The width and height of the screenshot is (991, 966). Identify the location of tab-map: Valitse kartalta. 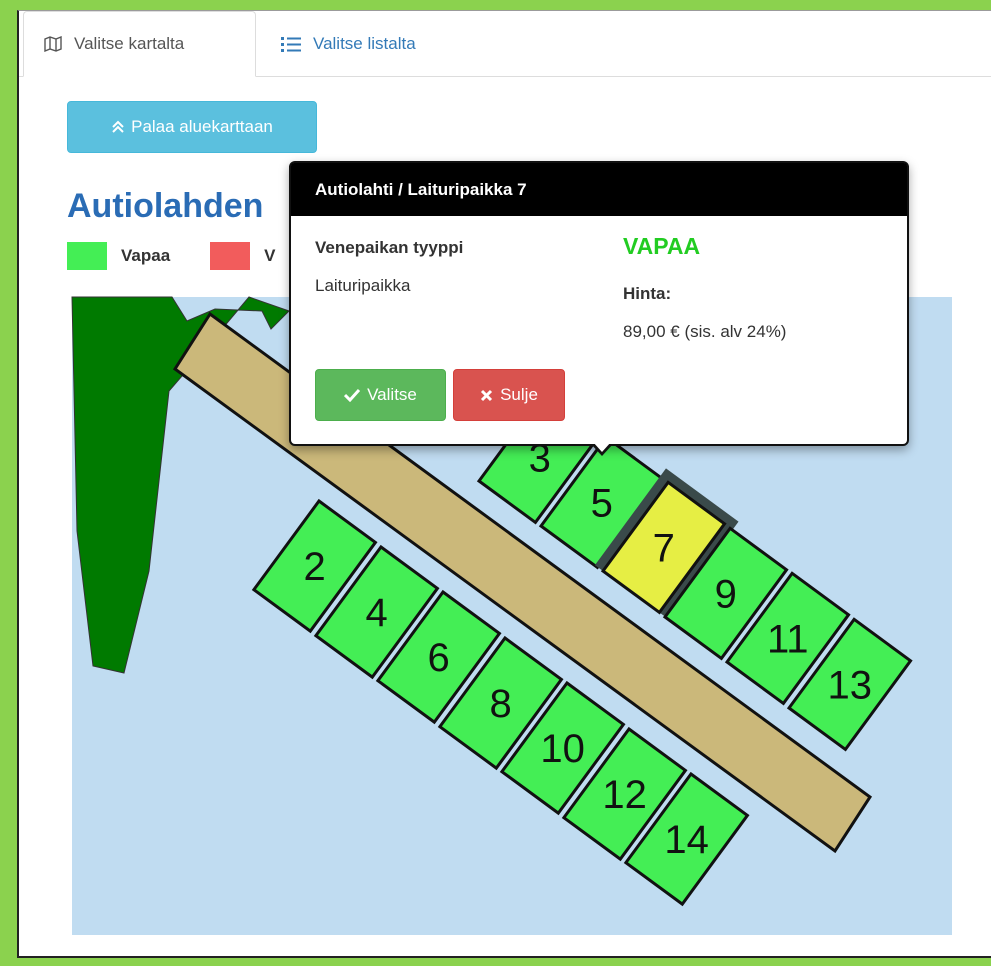
(139, 44).